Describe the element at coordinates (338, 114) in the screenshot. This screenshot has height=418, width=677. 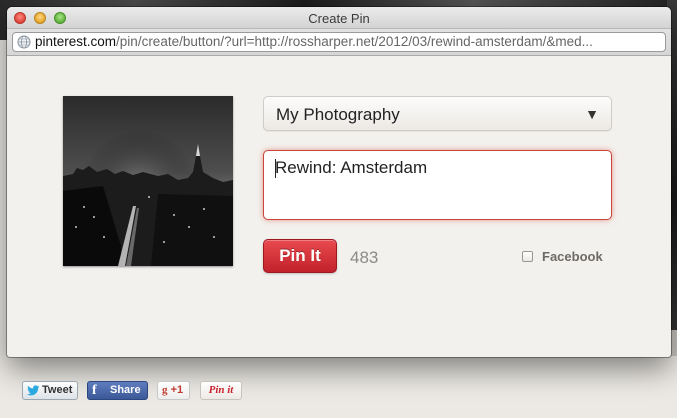
I see `board-select-value: My Photography` at that location.